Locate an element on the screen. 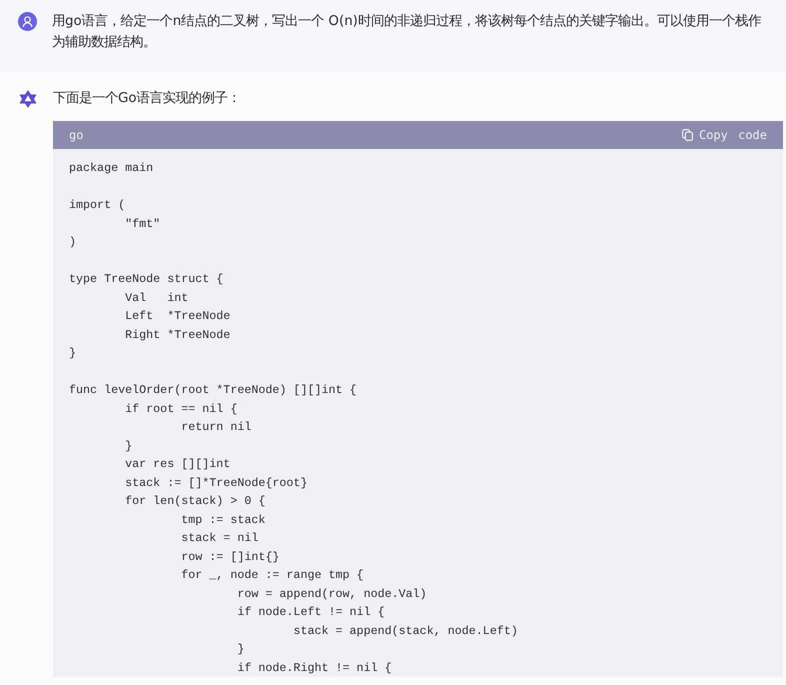 This screenshot has width=786, height=685. user-message-text: 用go语言，给定一个n结点的二叉树，写出一个 O(n)时间的非递归过程，将该树每个结点的关键字输出。可以使用一个栈作为辅助数据结构。 is located at coordinates (407, 32).